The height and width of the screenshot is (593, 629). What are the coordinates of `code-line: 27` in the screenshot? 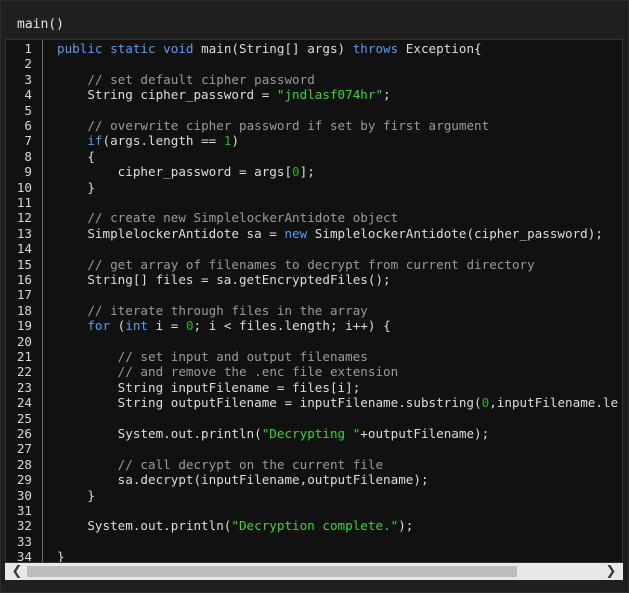 It's located at (314, 448).